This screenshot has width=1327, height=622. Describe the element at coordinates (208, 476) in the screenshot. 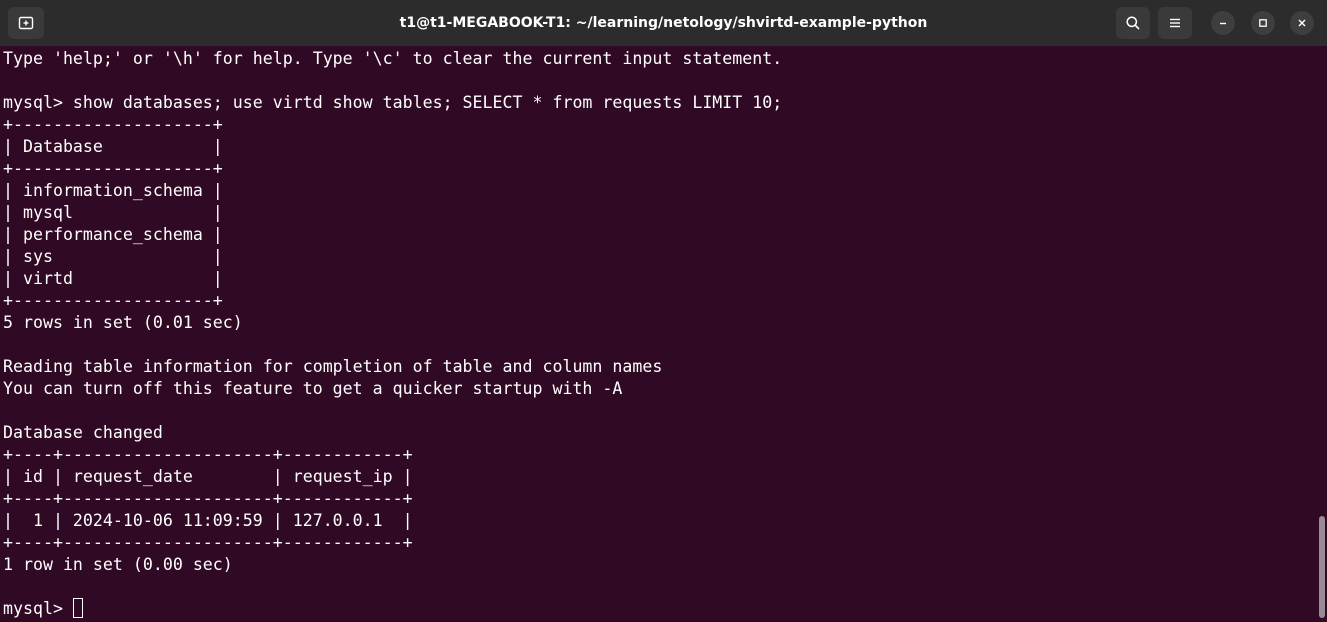

I see `terminal-line: | id | request_date | request_ip |` at that location.